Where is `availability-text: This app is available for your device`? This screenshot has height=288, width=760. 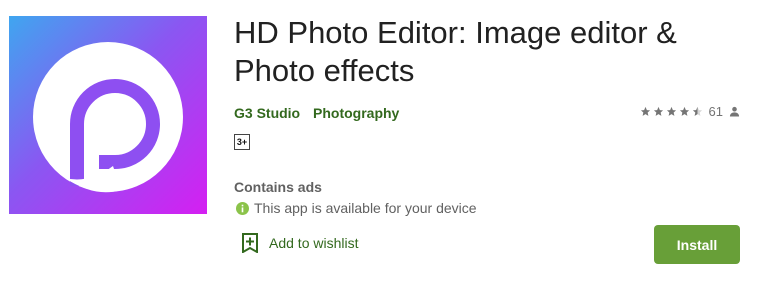 availability-text: This app is available for your device is located at coordinates (365, 208).